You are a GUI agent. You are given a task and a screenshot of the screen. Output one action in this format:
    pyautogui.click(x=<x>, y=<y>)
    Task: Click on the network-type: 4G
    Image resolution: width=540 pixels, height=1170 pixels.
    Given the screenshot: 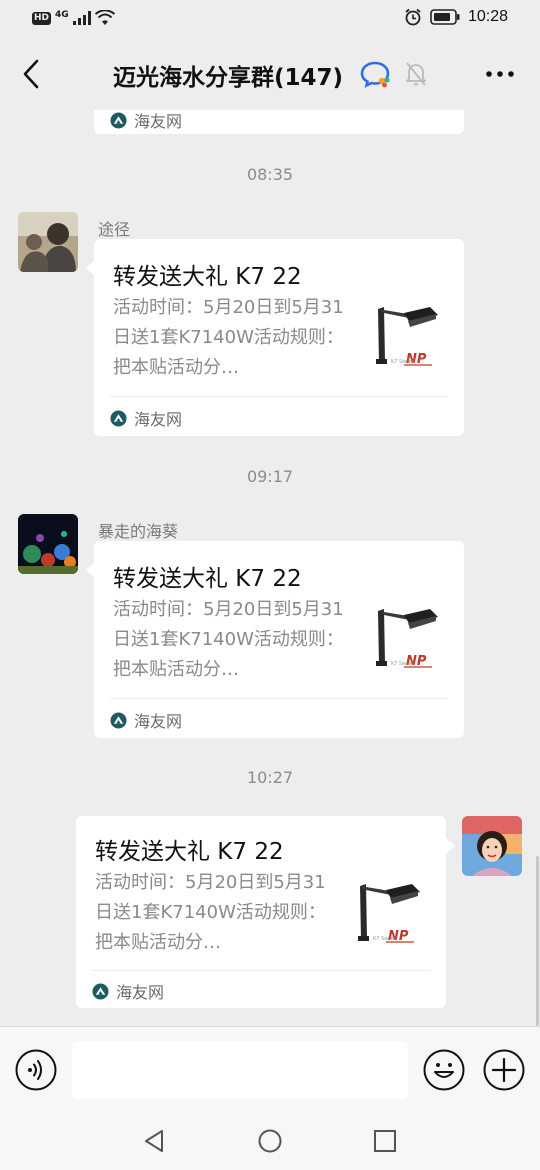 What is the action you would take?
    pyautogui.click(x=62, y=15)
    